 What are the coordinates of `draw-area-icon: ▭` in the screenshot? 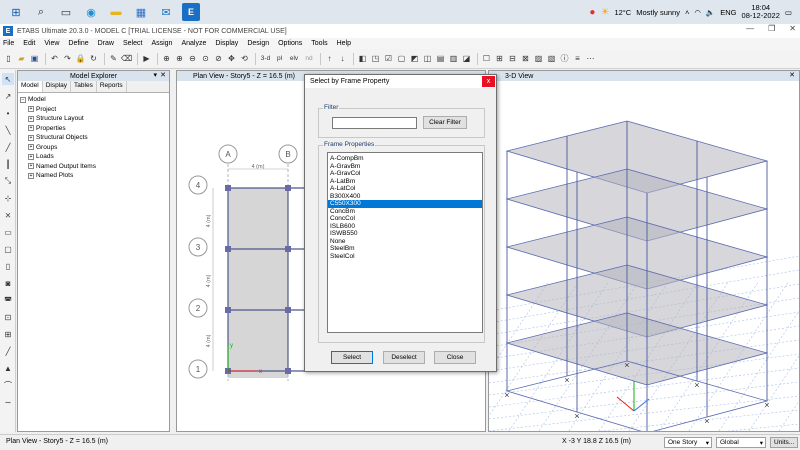 It's located at (8, 232).